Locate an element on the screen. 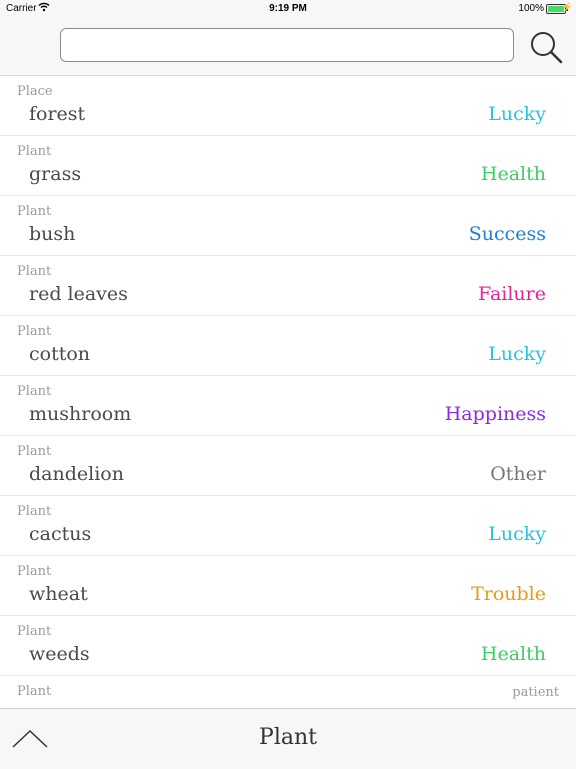  list-item: Plant wheat Trouble is located at coordinates (288, 586).